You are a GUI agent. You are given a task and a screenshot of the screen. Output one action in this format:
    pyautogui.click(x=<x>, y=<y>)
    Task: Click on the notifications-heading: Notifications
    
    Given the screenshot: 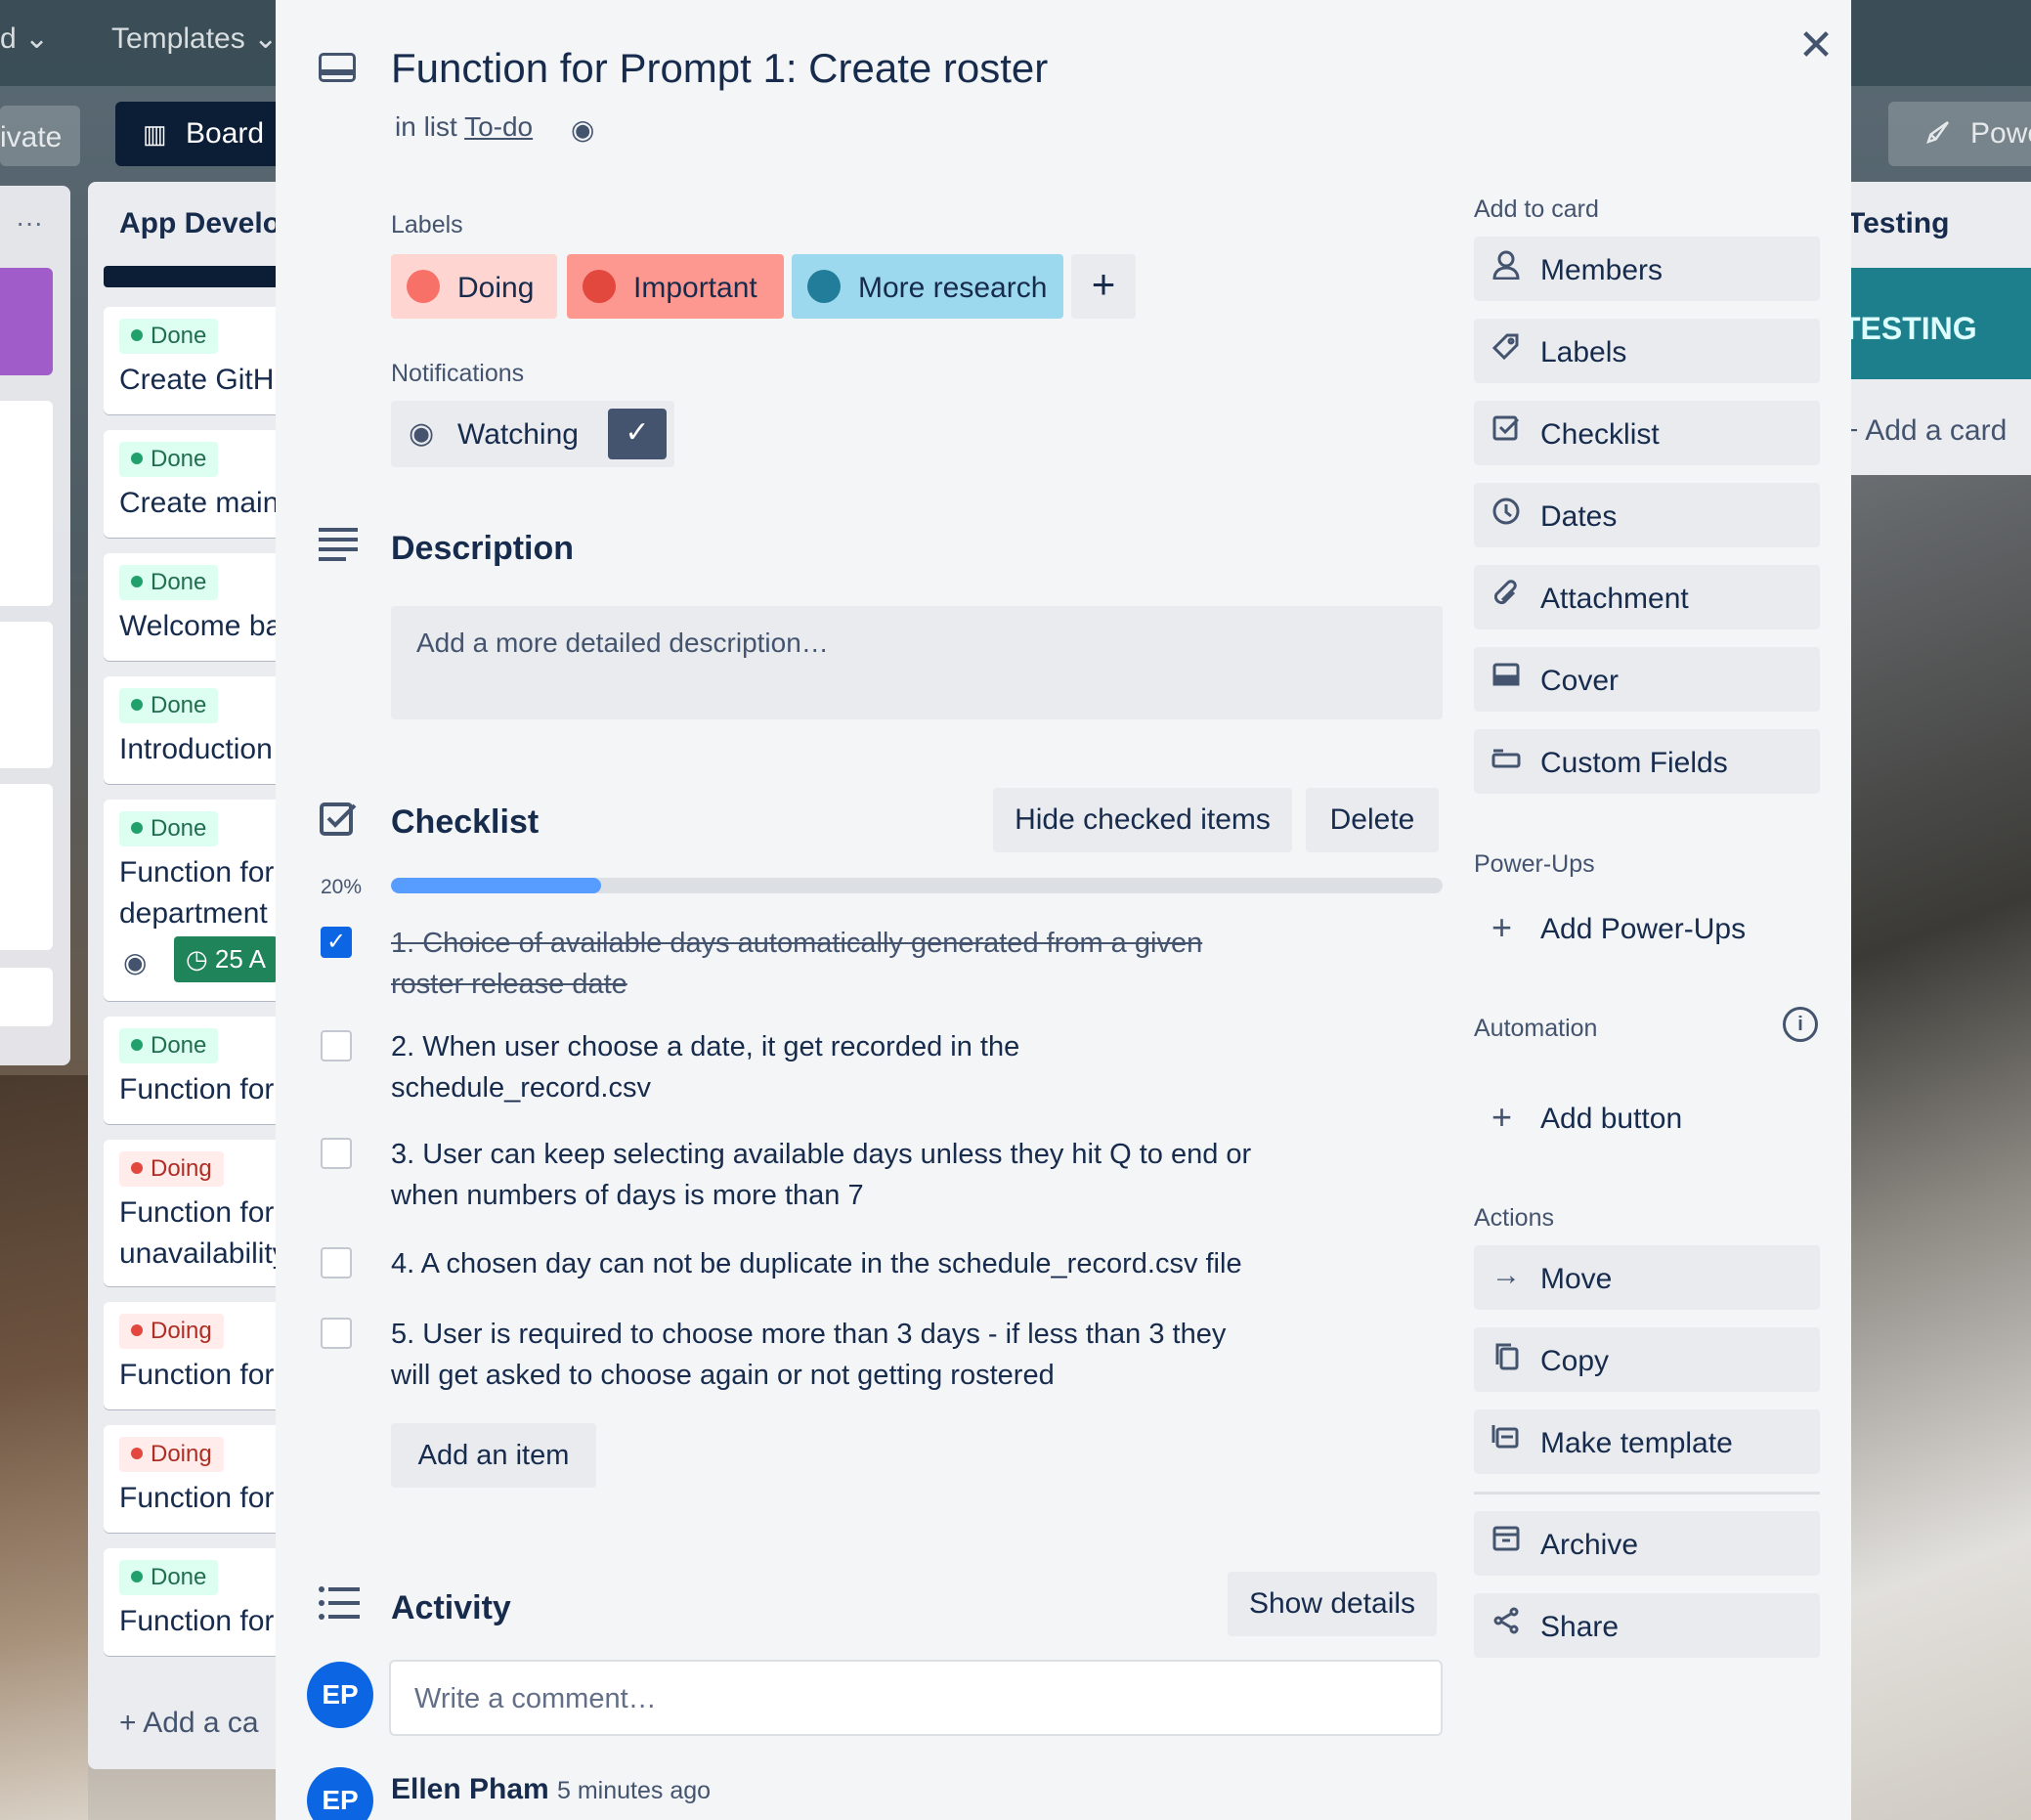 What is the action you would take?
    pyautogui.click(x=458, y=373)
    